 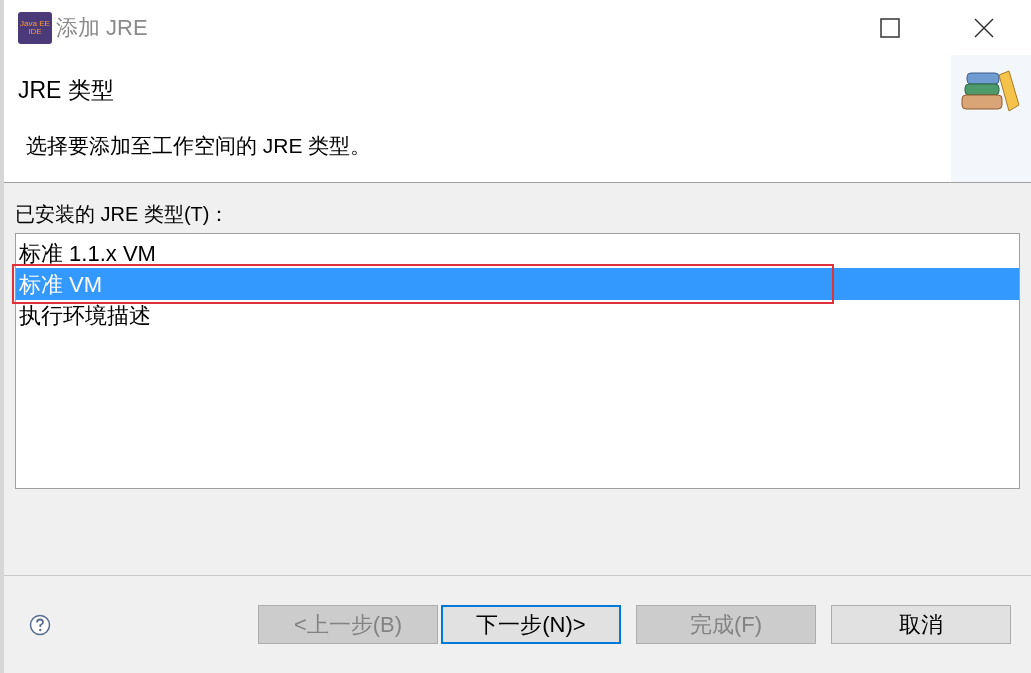 What do you see at coordinates (35, 27) in the screenshot?
I see `app-icon: Java EE IDE` at bounding box center [35, 27].